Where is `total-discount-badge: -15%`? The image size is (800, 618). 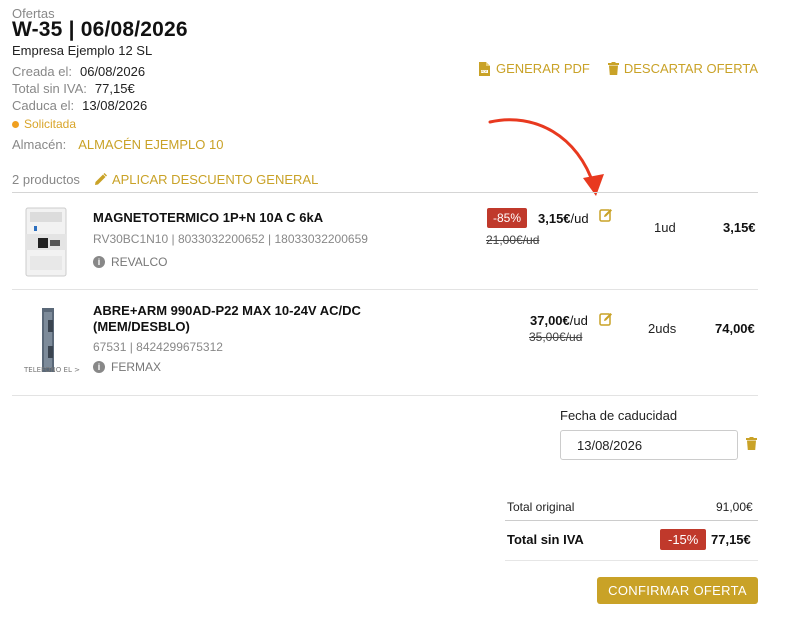
total-discount-badge: -15% is located at coordinates (683, 539).